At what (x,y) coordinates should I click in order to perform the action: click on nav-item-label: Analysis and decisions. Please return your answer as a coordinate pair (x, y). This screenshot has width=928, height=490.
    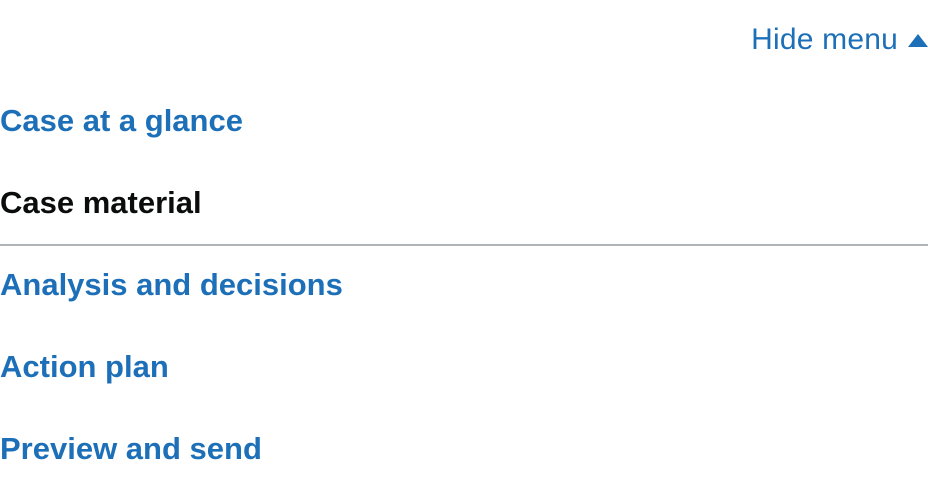
    Looking at the image, I should click on (171, 284).